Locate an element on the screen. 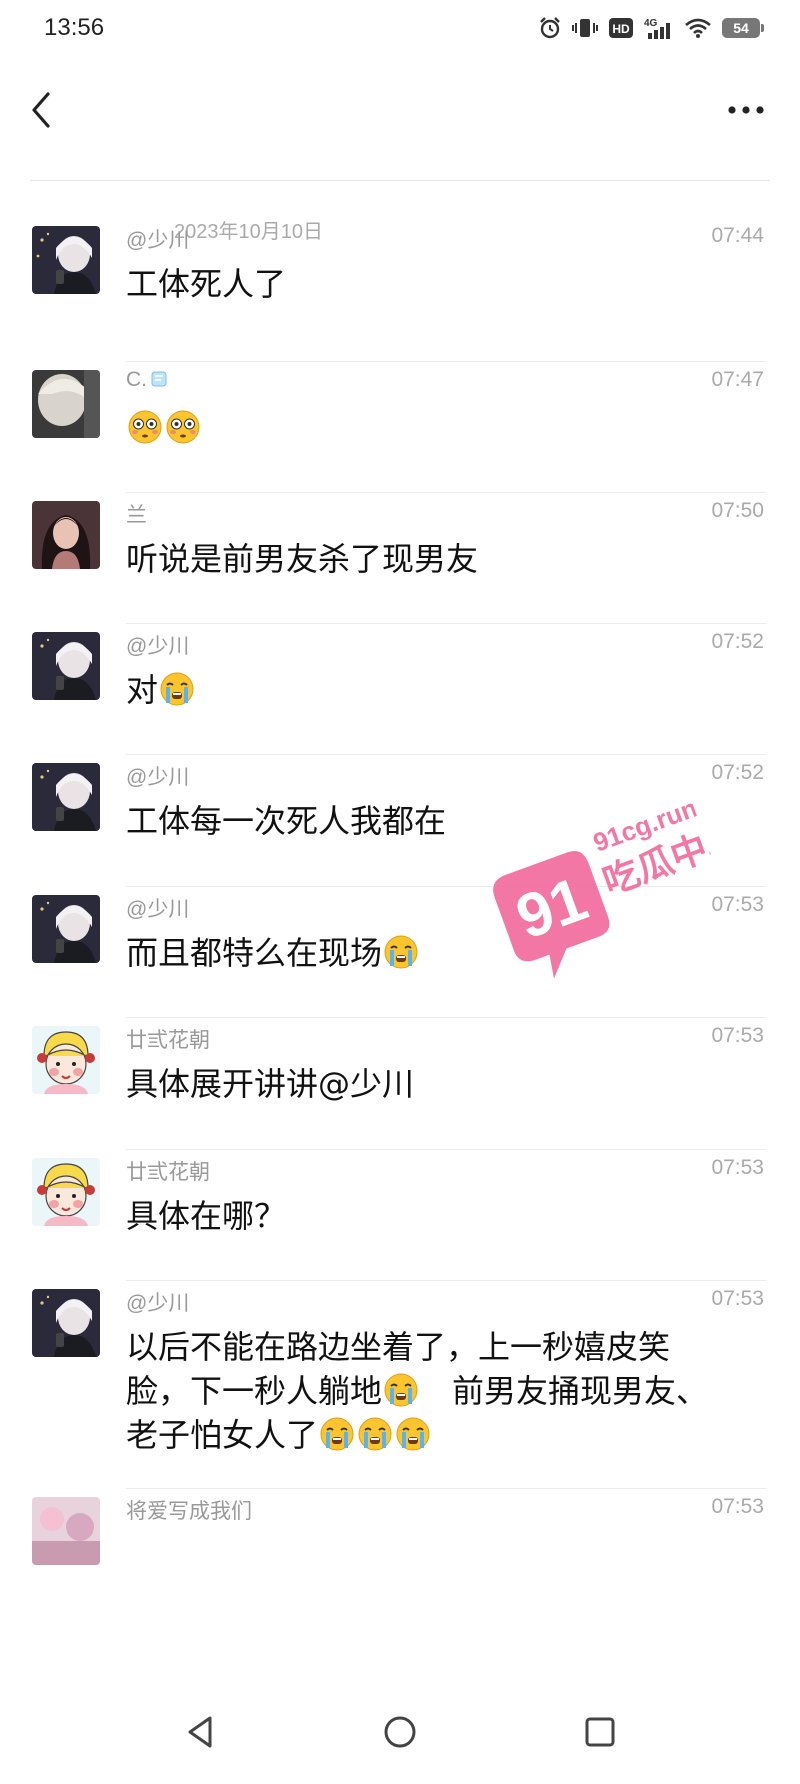 This screenshot has height=1784, width=800. nav-home-icon is located at coordinates (400, 1732).